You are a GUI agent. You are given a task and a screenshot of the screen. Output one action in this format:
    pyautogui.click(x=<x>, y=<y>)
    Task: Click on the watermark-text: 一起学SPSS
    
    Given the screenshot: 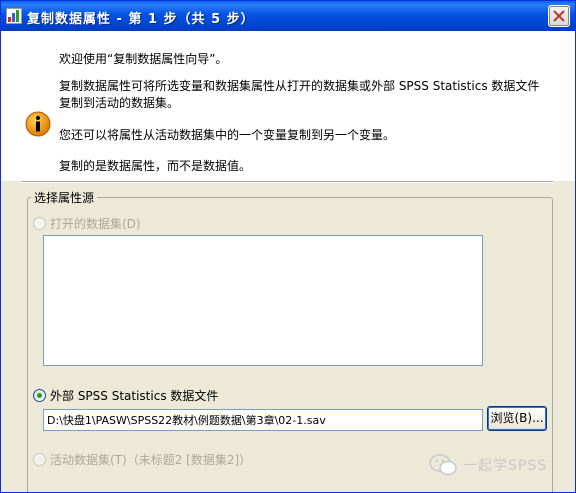 What is the action you would take?
    pyautogui.click(x=505, y=466)
    